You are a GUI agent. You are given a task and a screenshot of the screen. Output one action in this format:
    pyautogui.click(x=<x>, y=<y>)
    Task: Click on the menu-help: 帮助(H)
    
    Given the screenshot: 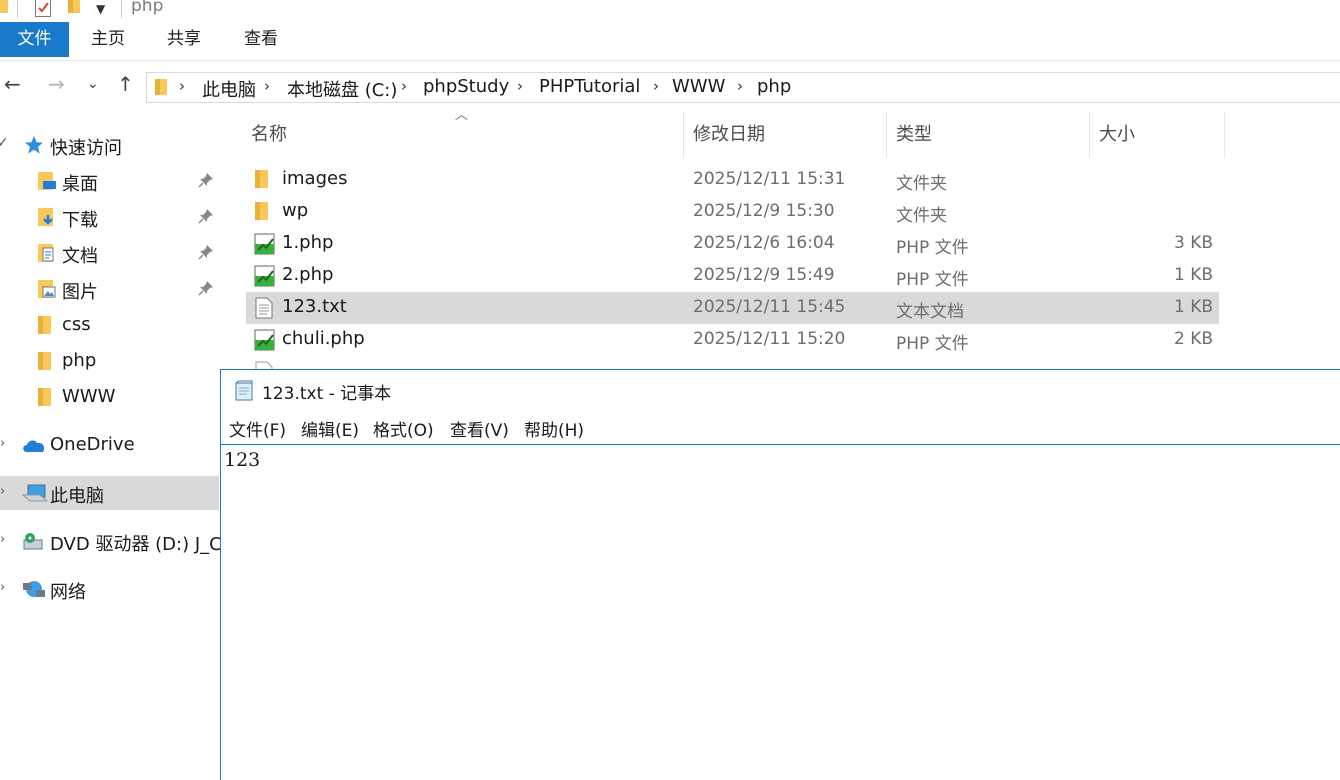 What is the action you would take?
    pyautogui.click(x=554, y=428)
    